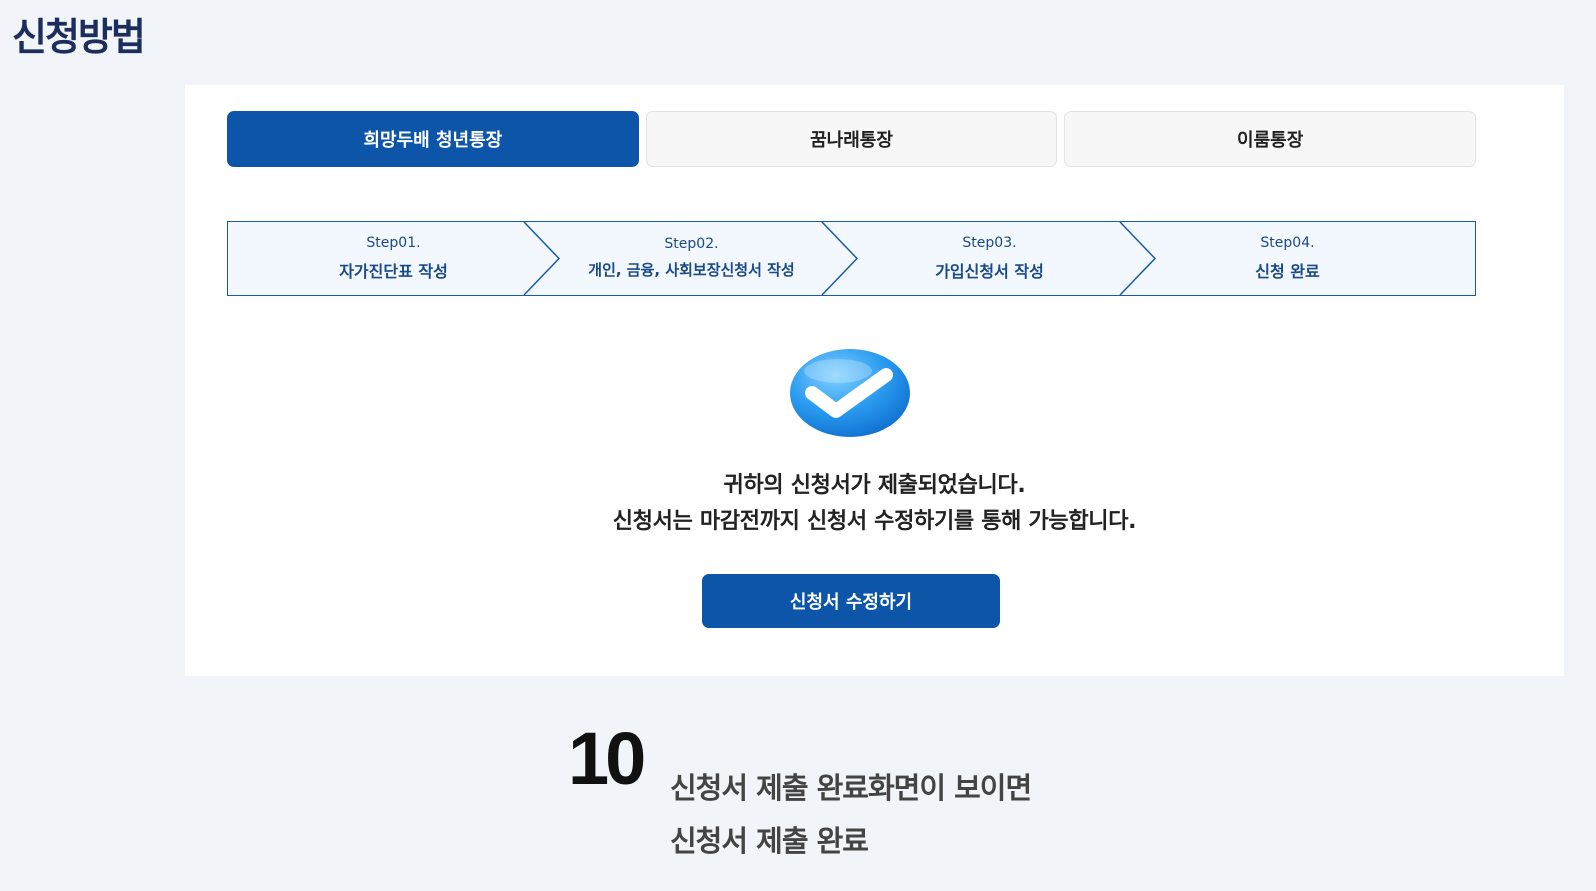 The height and width of the screenshot is (891, 1596). I want to click on tab-dream-wing: 꿈나래통장, so click(851, 139).